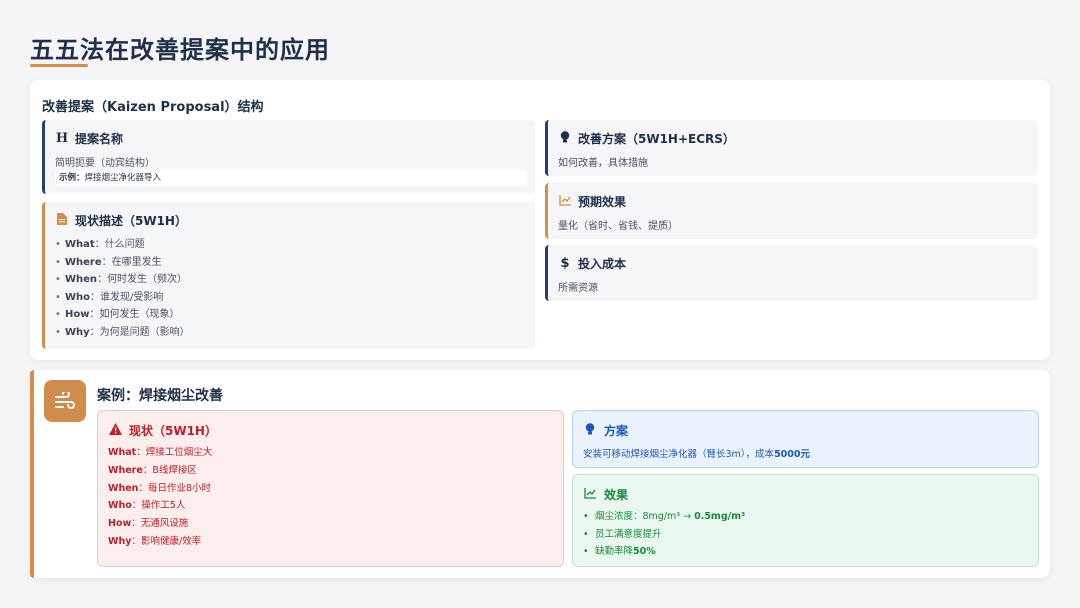 The width and height of the screenshot is (1080, 608). I want to click on list-item: When：何时发生（频次）, so click(122, 280).